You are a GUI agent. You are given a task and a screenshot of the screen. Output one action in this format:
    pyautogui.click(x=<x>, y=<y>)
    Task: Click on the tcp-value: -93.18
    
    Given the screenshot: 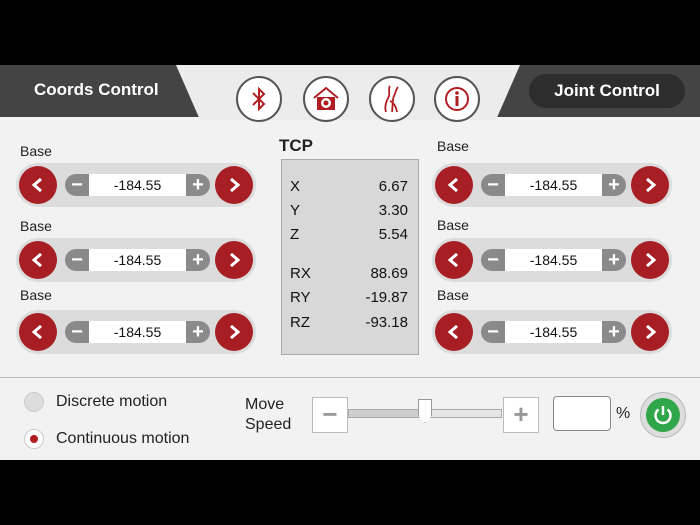 What is the action you would take?
    pyautogui.click(x=386, y=322)
    